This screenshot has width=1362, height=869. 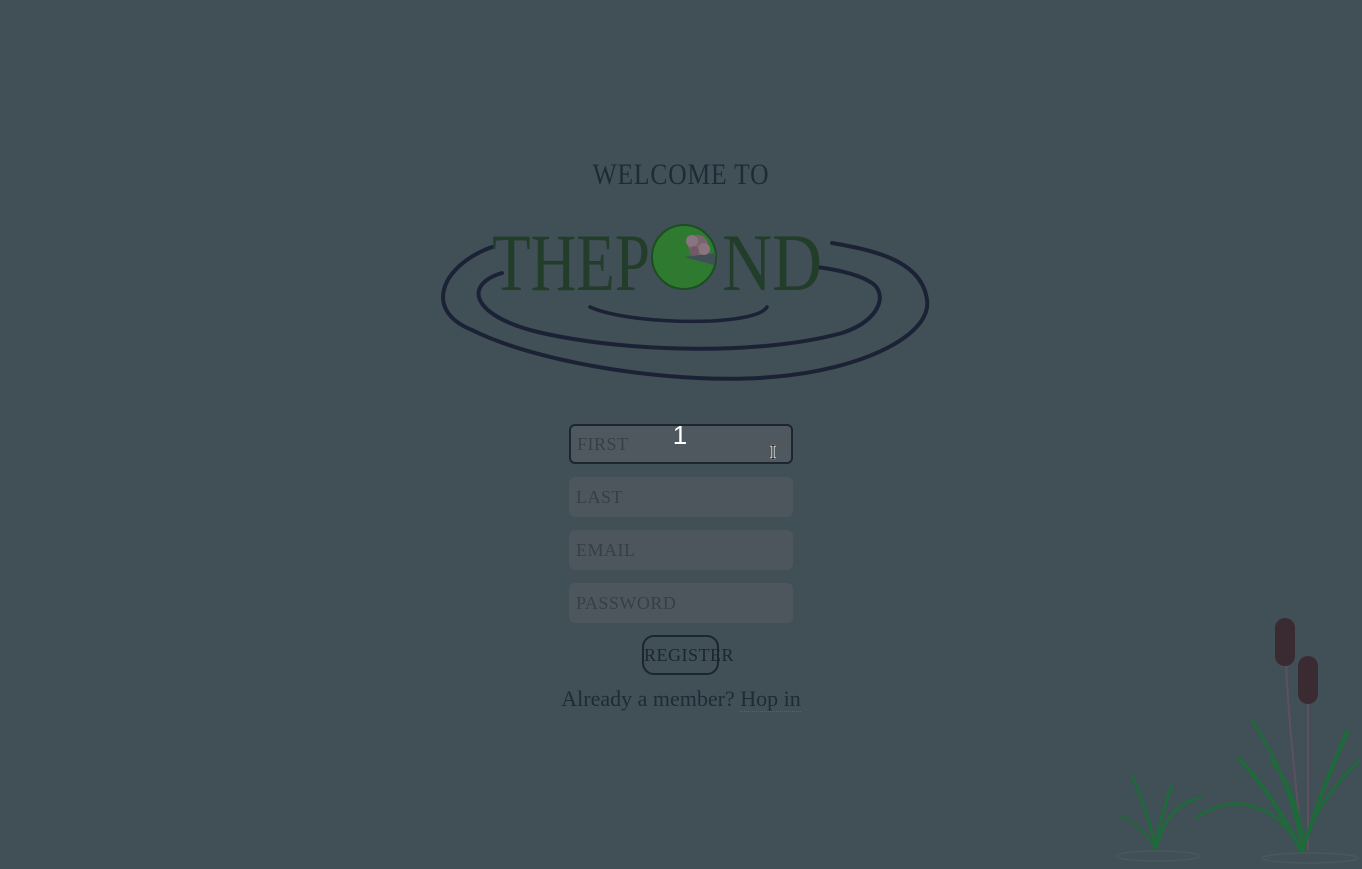 What do you see at coordinates (681, 497) in the screenshot?
I see `last-name-input` at bounding box center [681, 497].